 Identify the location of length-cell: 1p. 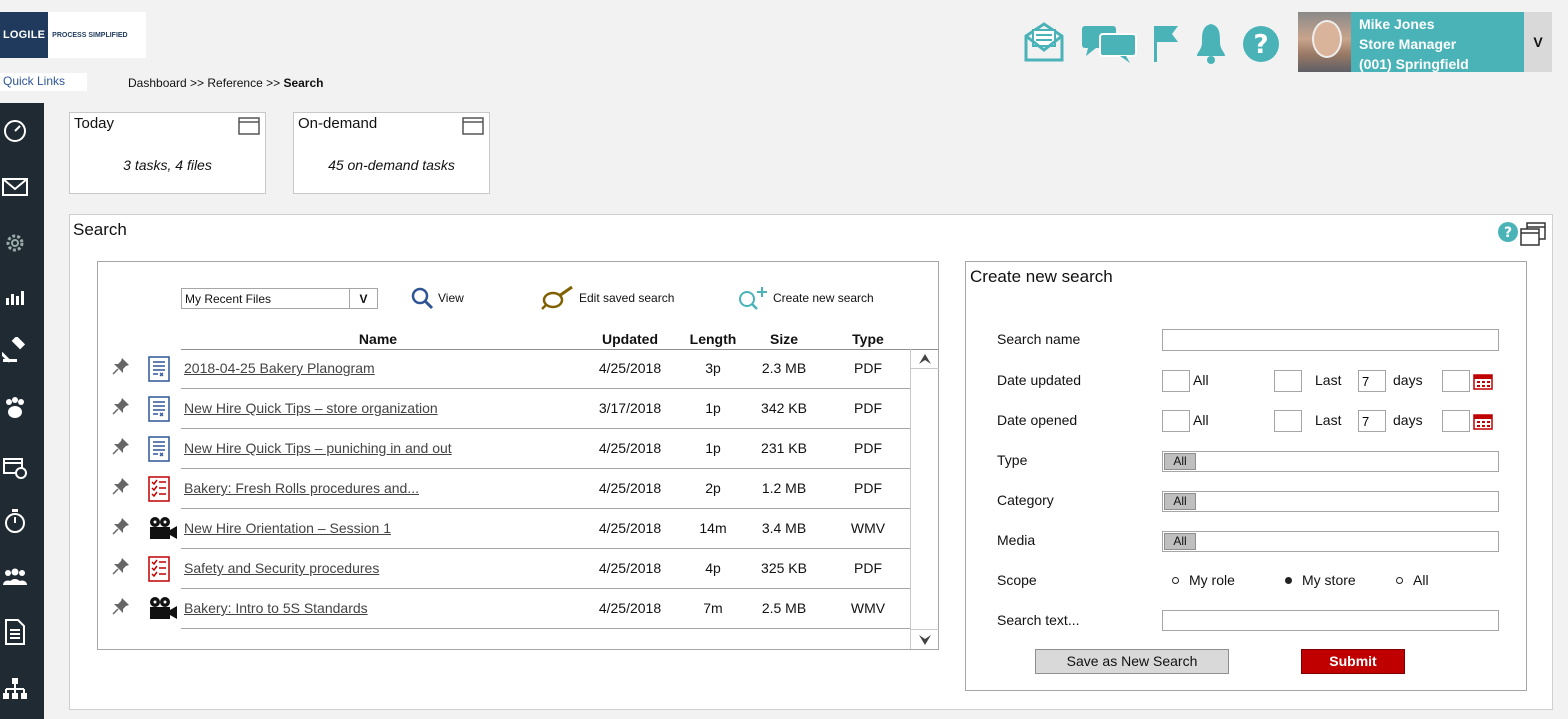
(713, 408).